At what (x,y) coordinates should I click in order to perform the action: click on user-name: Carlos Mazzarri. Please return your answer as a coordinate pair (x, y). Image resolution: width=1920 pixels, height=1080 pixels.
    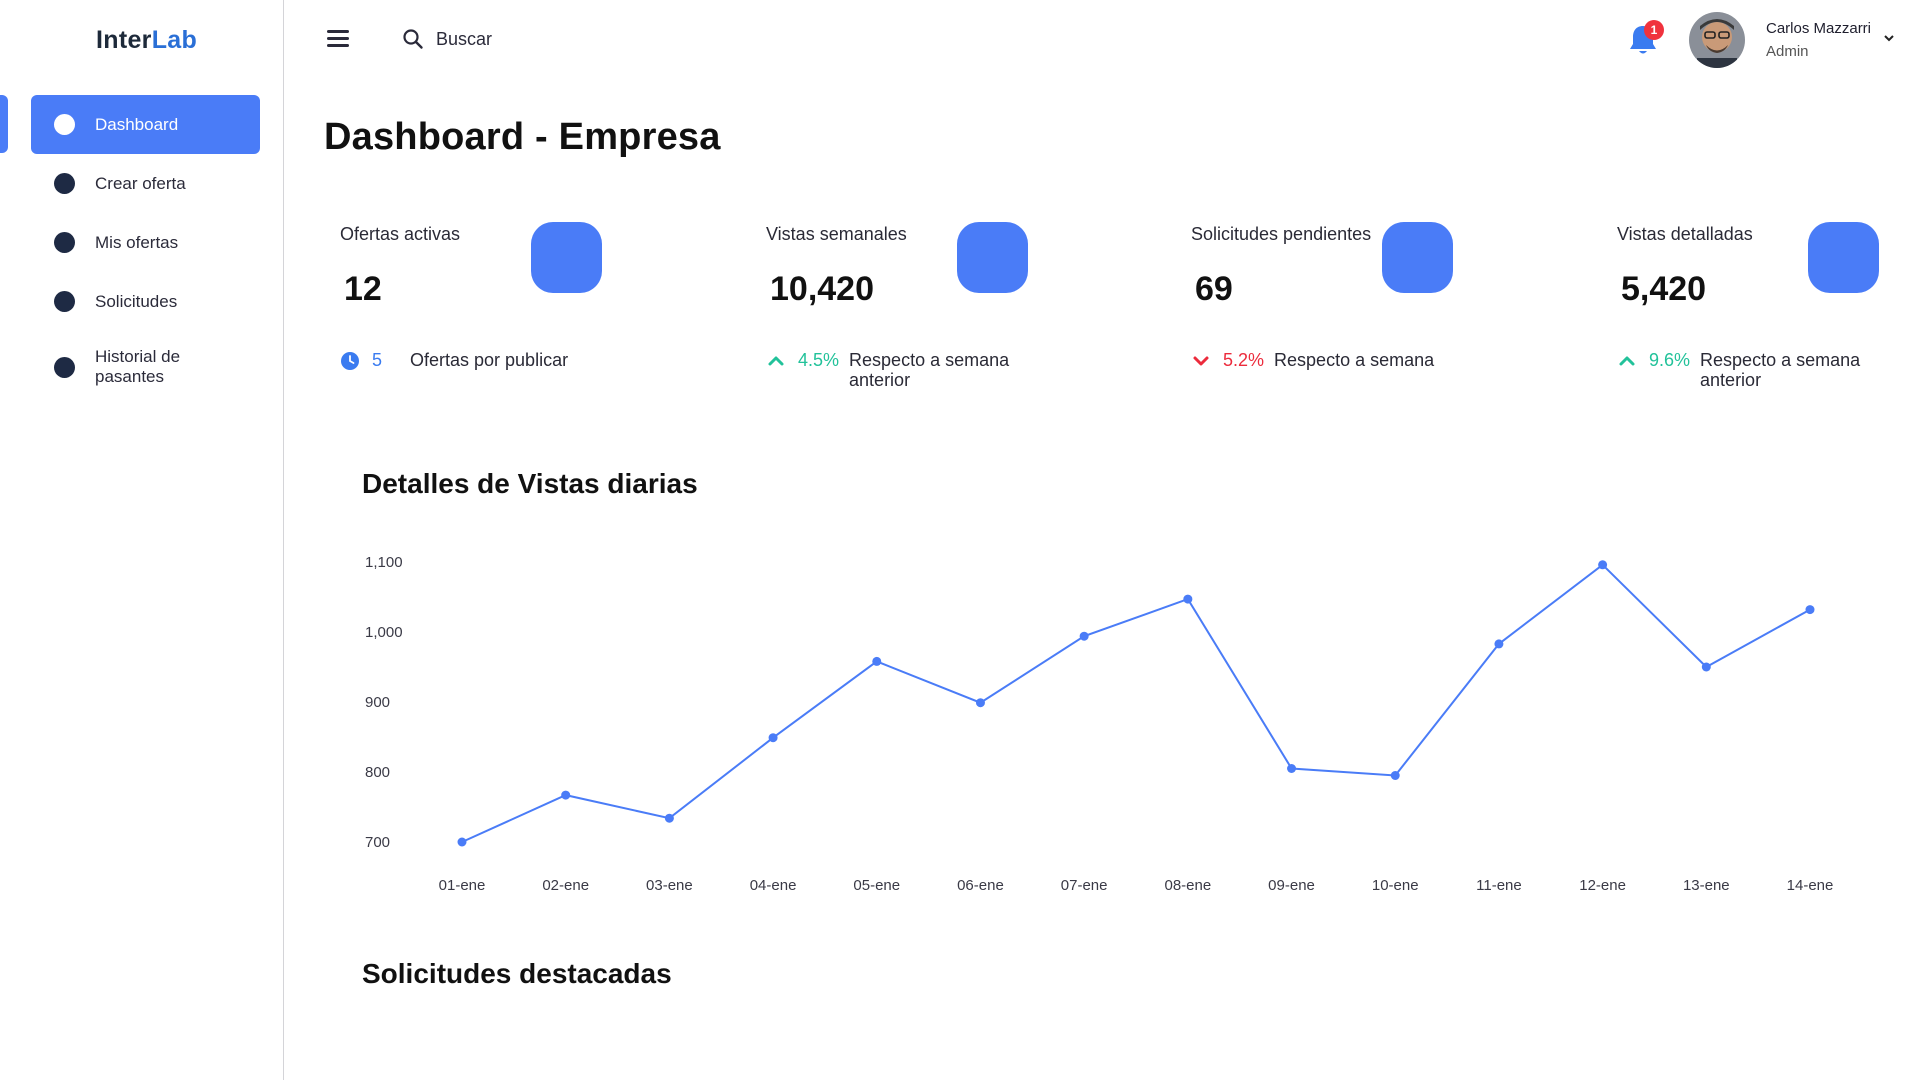
    Looking at the image, I should click on (1819, 28).